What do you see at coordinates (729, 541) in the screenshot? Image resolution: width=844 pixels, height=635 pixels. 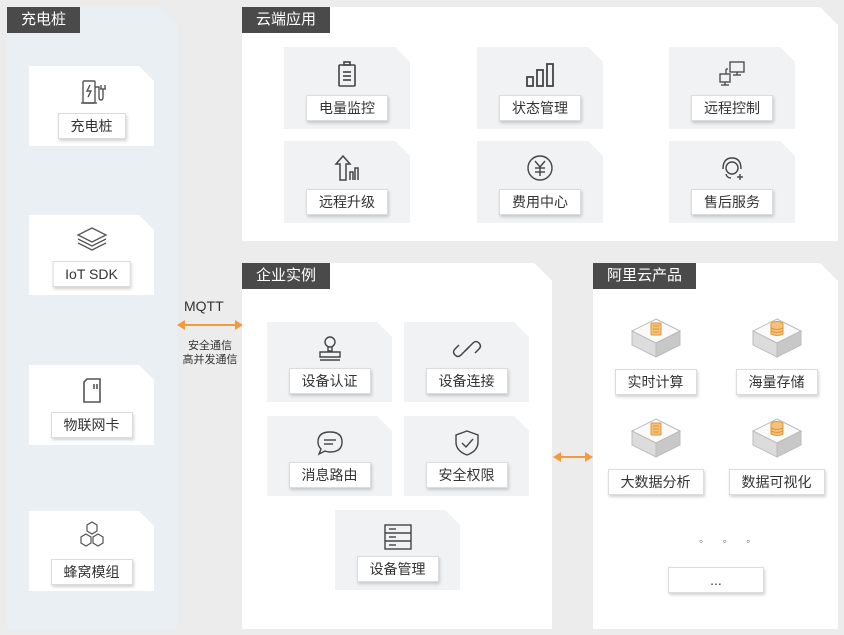 I see `more-dots: ◦ ◦ ◦` at bounding box center [729, 541].